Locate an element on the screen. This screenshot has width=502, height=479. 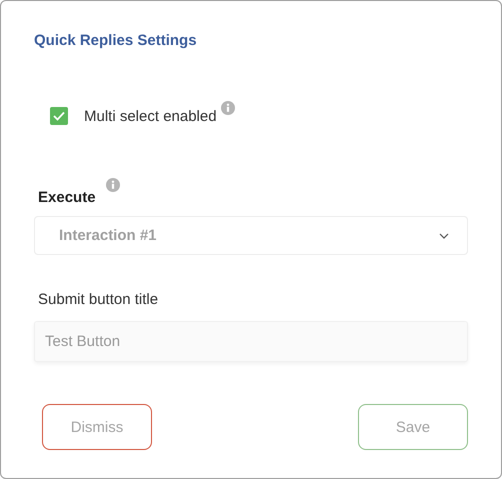
chevron-down-icon is located at coordinates (444, 235).